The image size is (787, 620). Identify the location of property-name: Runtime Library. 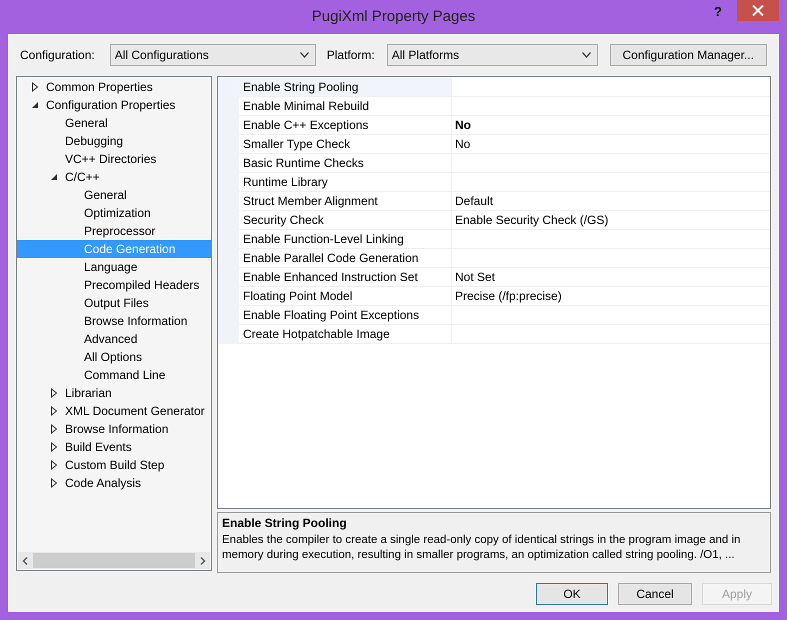
(345, 182).